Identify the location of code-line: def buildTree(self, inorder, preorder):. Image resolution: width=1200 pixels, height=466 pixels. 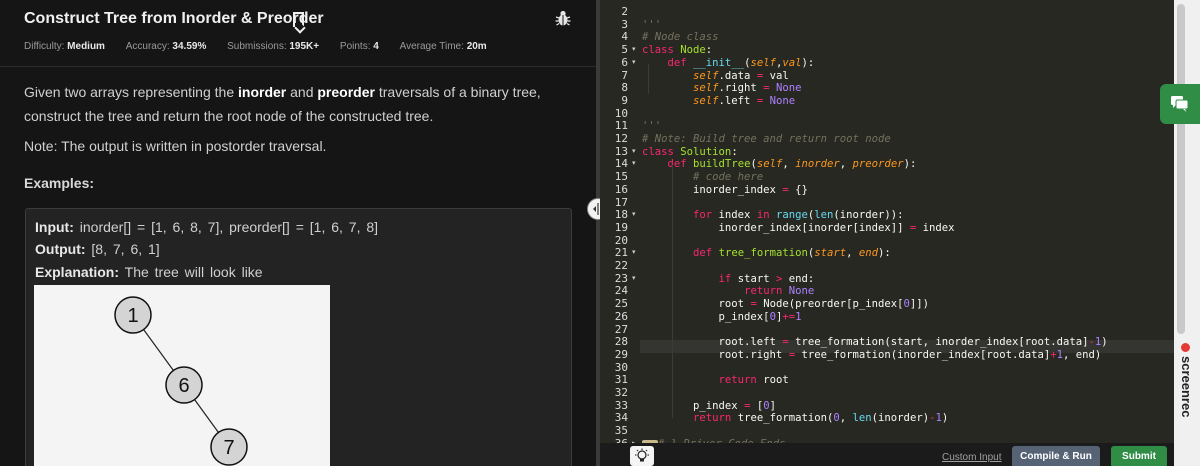
(779, 164).